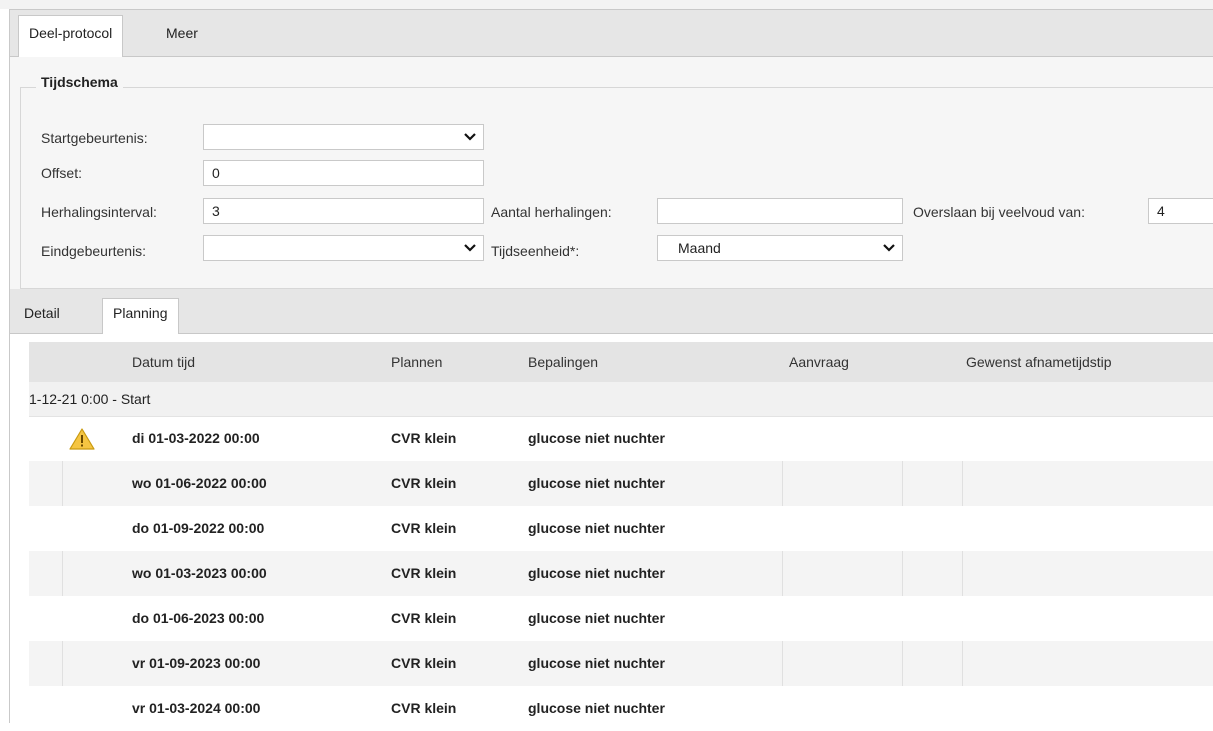  What do you see at coordinates (1180, 211) in the screenshot?
I see `overslaan-input: 4` at bounding box center [1180, 211].